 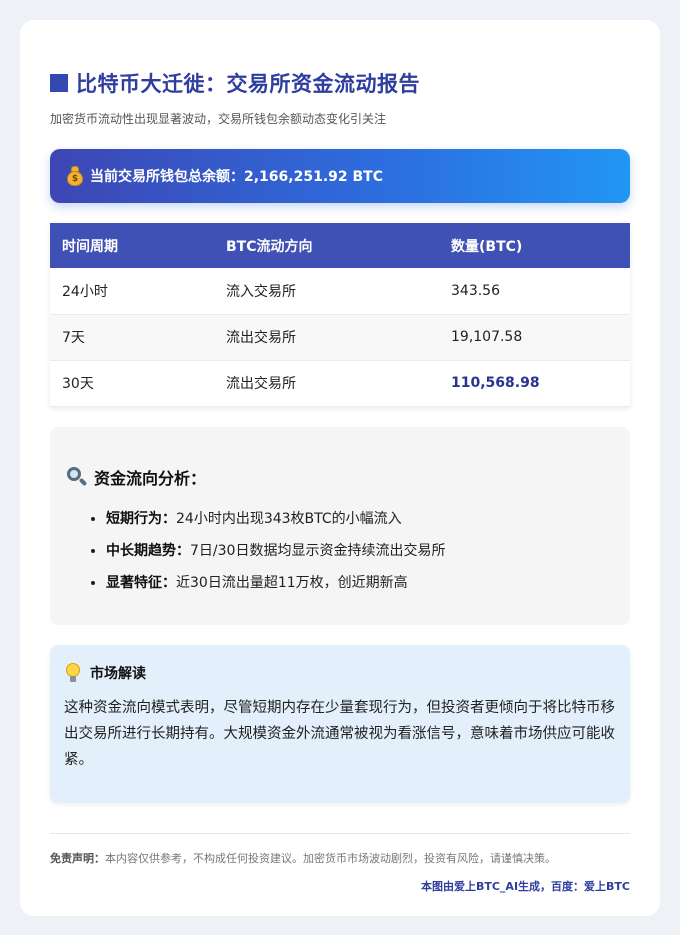 I want to click on table-cell-amount: 19,107.58, so click(x=534, y=337).